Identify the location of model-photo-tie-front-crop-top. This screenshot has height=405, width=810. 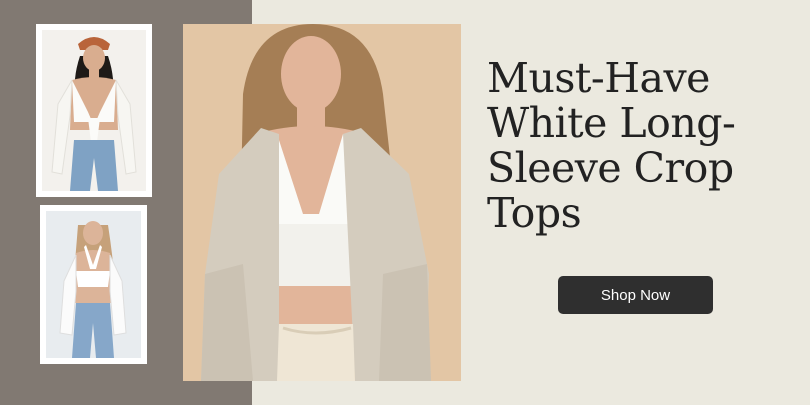
(94, 110).